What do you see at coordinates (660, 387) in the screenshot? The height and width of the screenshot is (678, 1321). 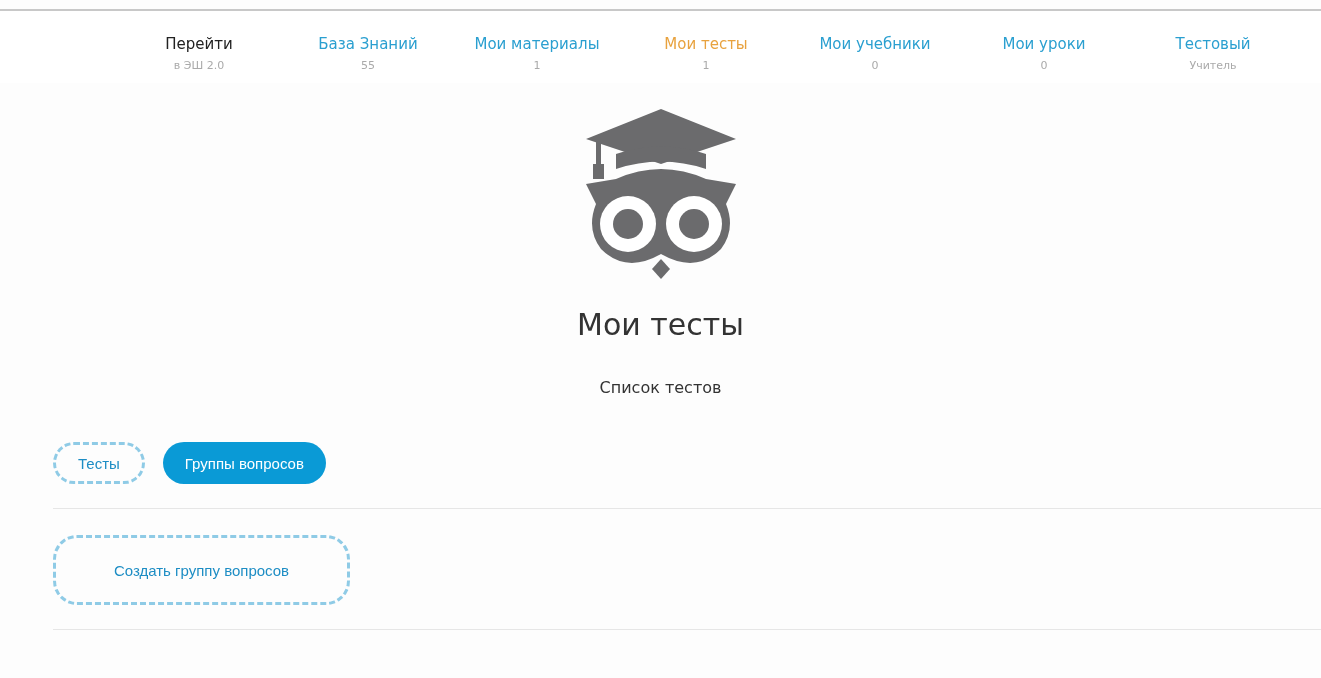 I see `page-subtitle: Список тестов` at bounding box center [660, 387].